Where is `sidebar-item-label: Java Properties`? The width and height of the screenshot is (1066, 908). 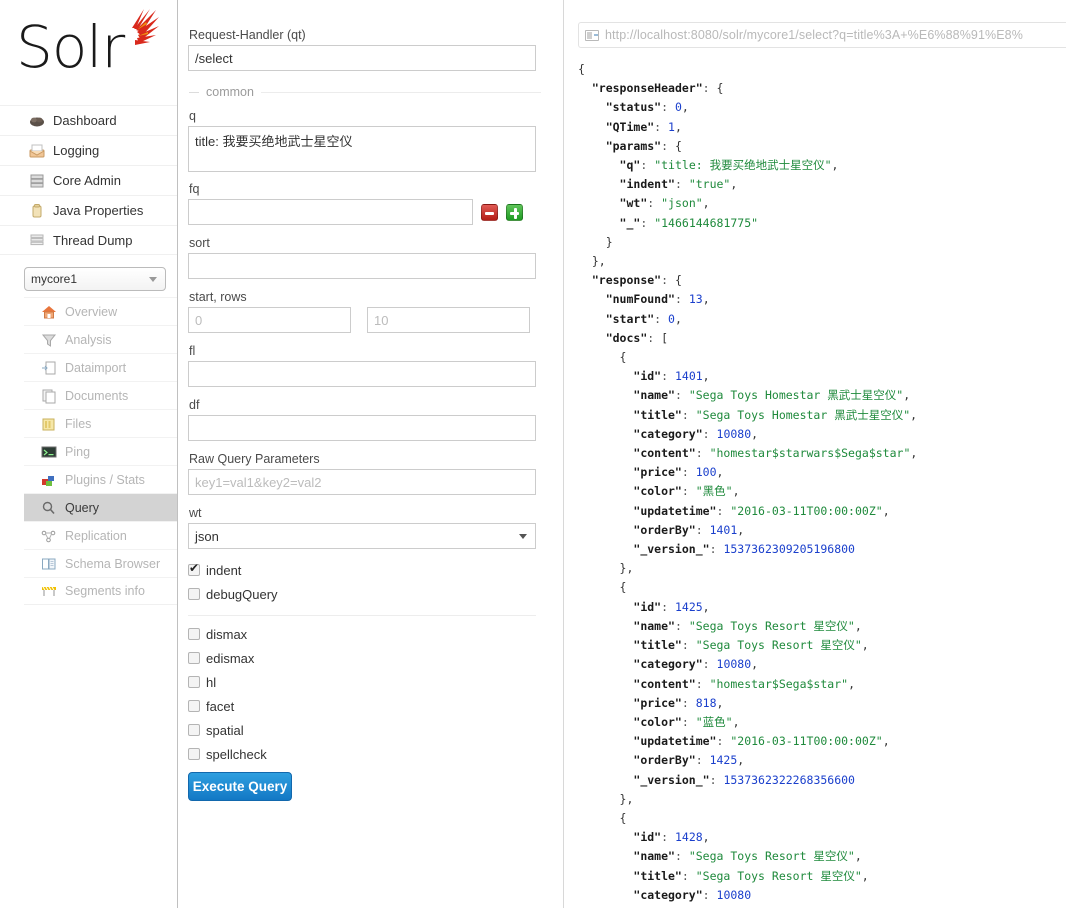 sidebar-item-label: Java Properties is located at coordinates (98, 210).